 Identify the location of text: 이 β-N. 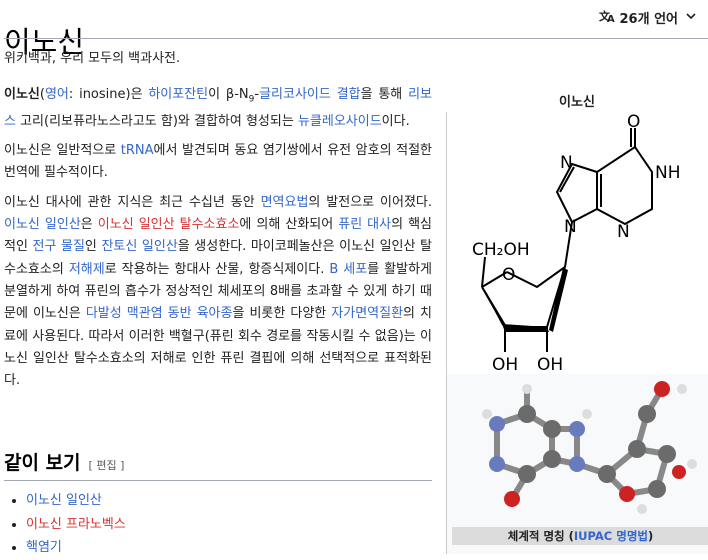
(228, 94).